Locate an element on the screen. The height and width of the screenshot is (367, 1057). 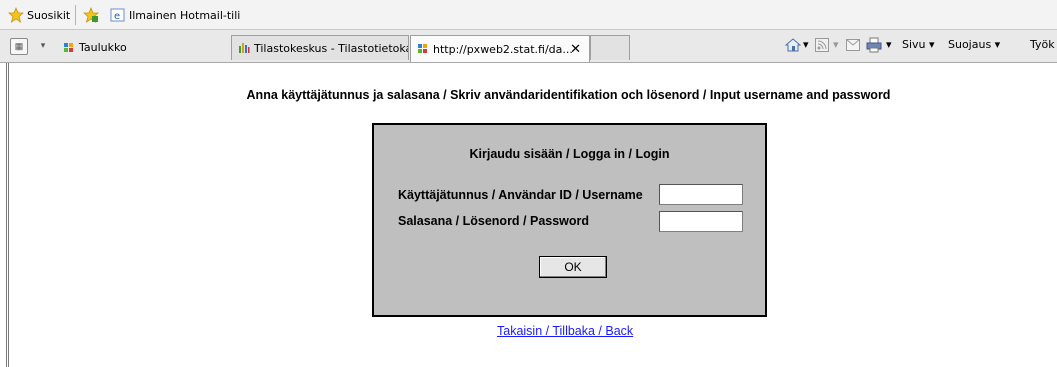
tab-list-dropdown: ▾ is located at coordinates (43, 46).